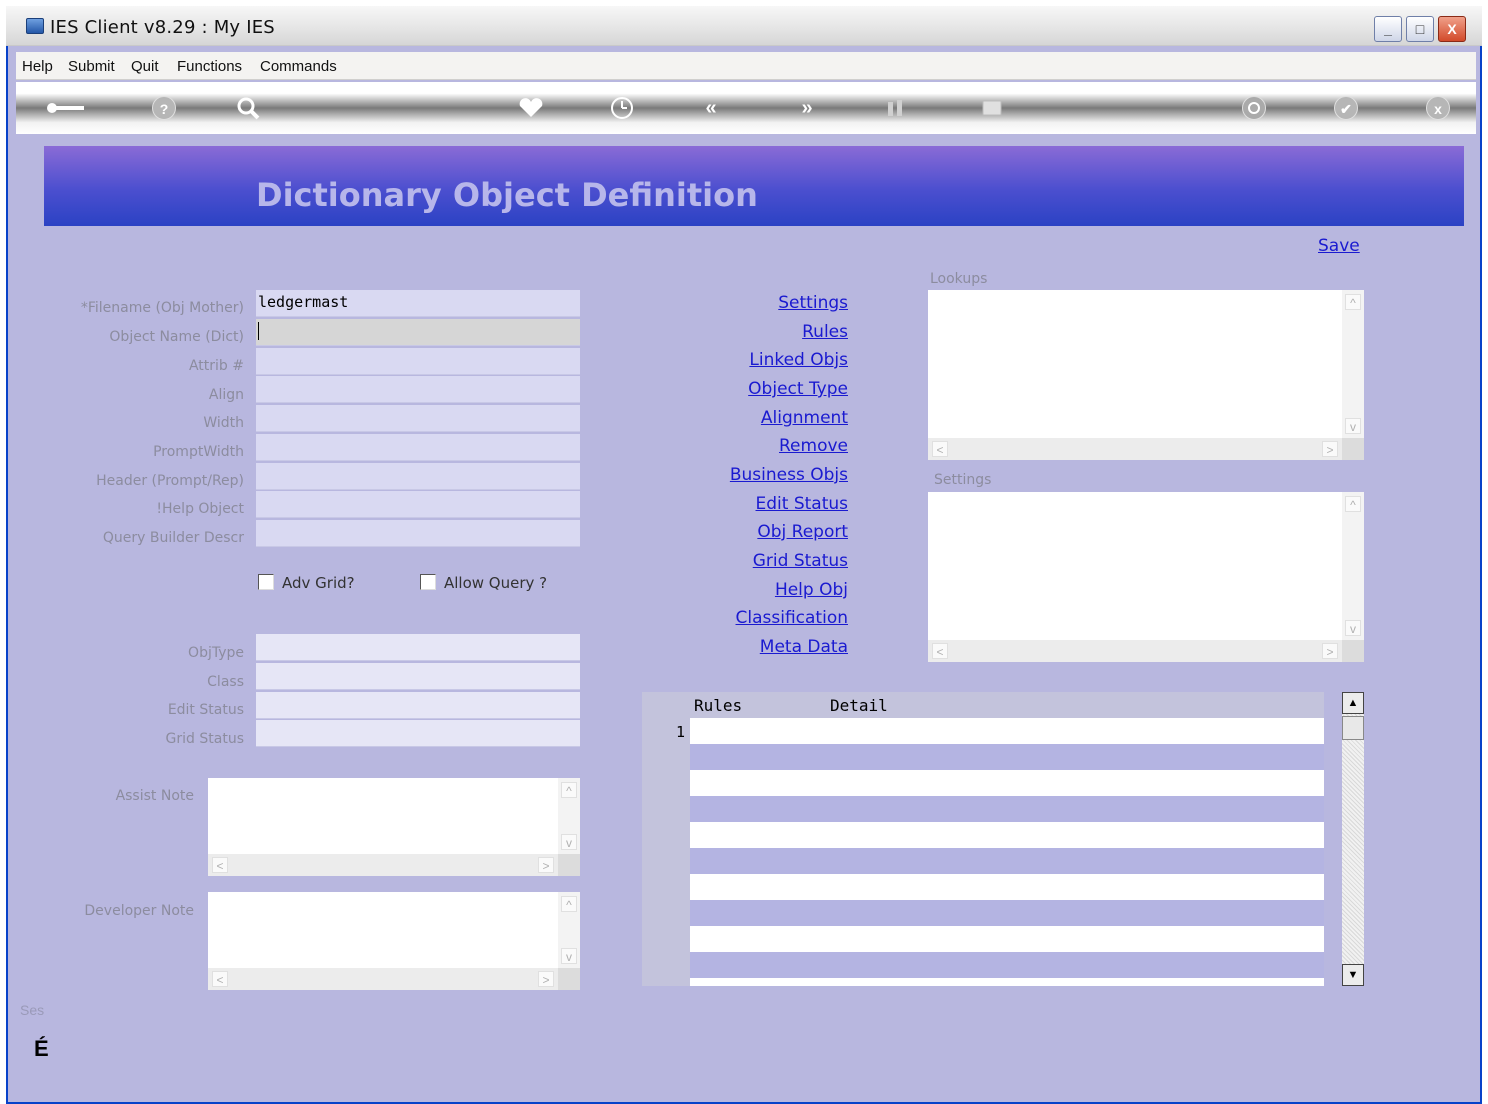 The image size is (1488, 1104). I want to click on lookups-panel: ^ v < >, so click(1146, 375).